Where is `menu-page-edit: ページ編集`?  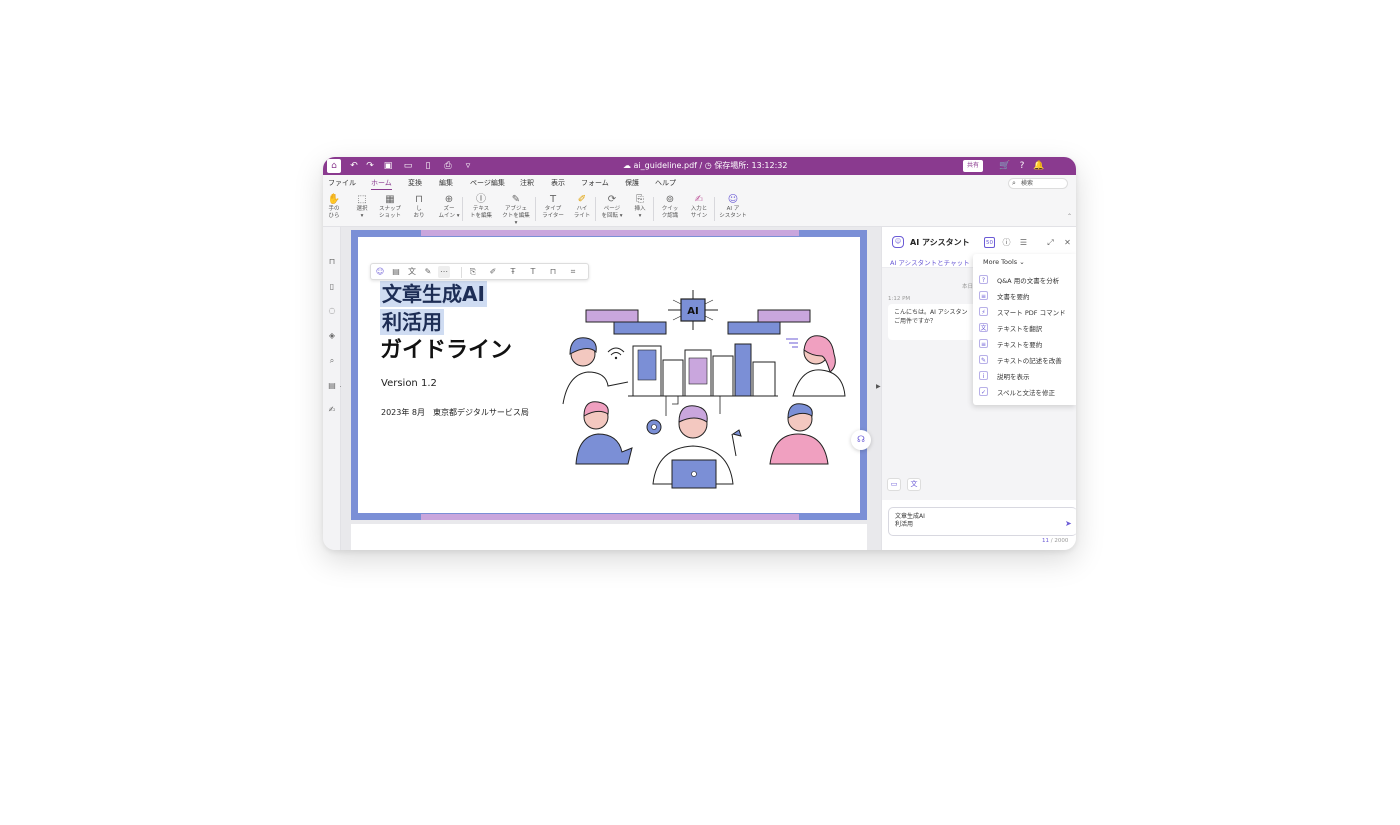 menu-page-edit: ページ編集 is located at coordinates (487, 183).